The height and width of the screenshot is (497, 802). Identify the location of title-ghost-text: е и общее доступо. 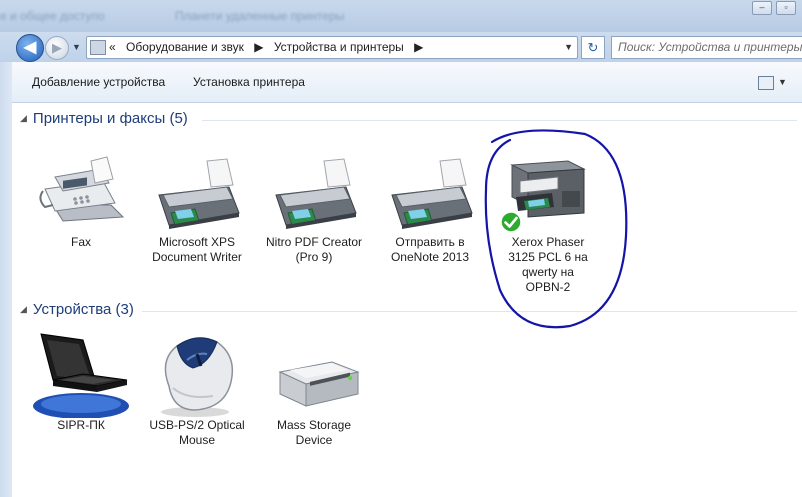
(52, 16).